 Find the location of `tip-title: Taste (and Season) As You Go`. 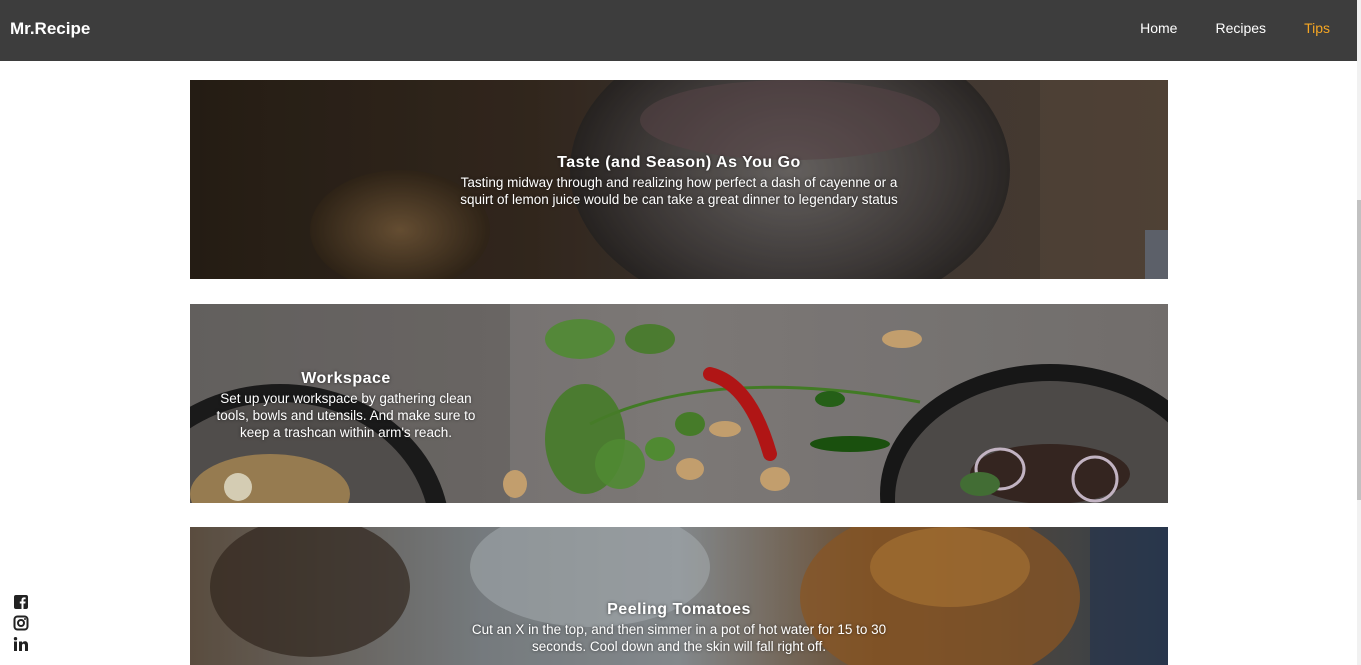

tip-title: Taste (and Season) As You Go is located at coordinates (679, 162).